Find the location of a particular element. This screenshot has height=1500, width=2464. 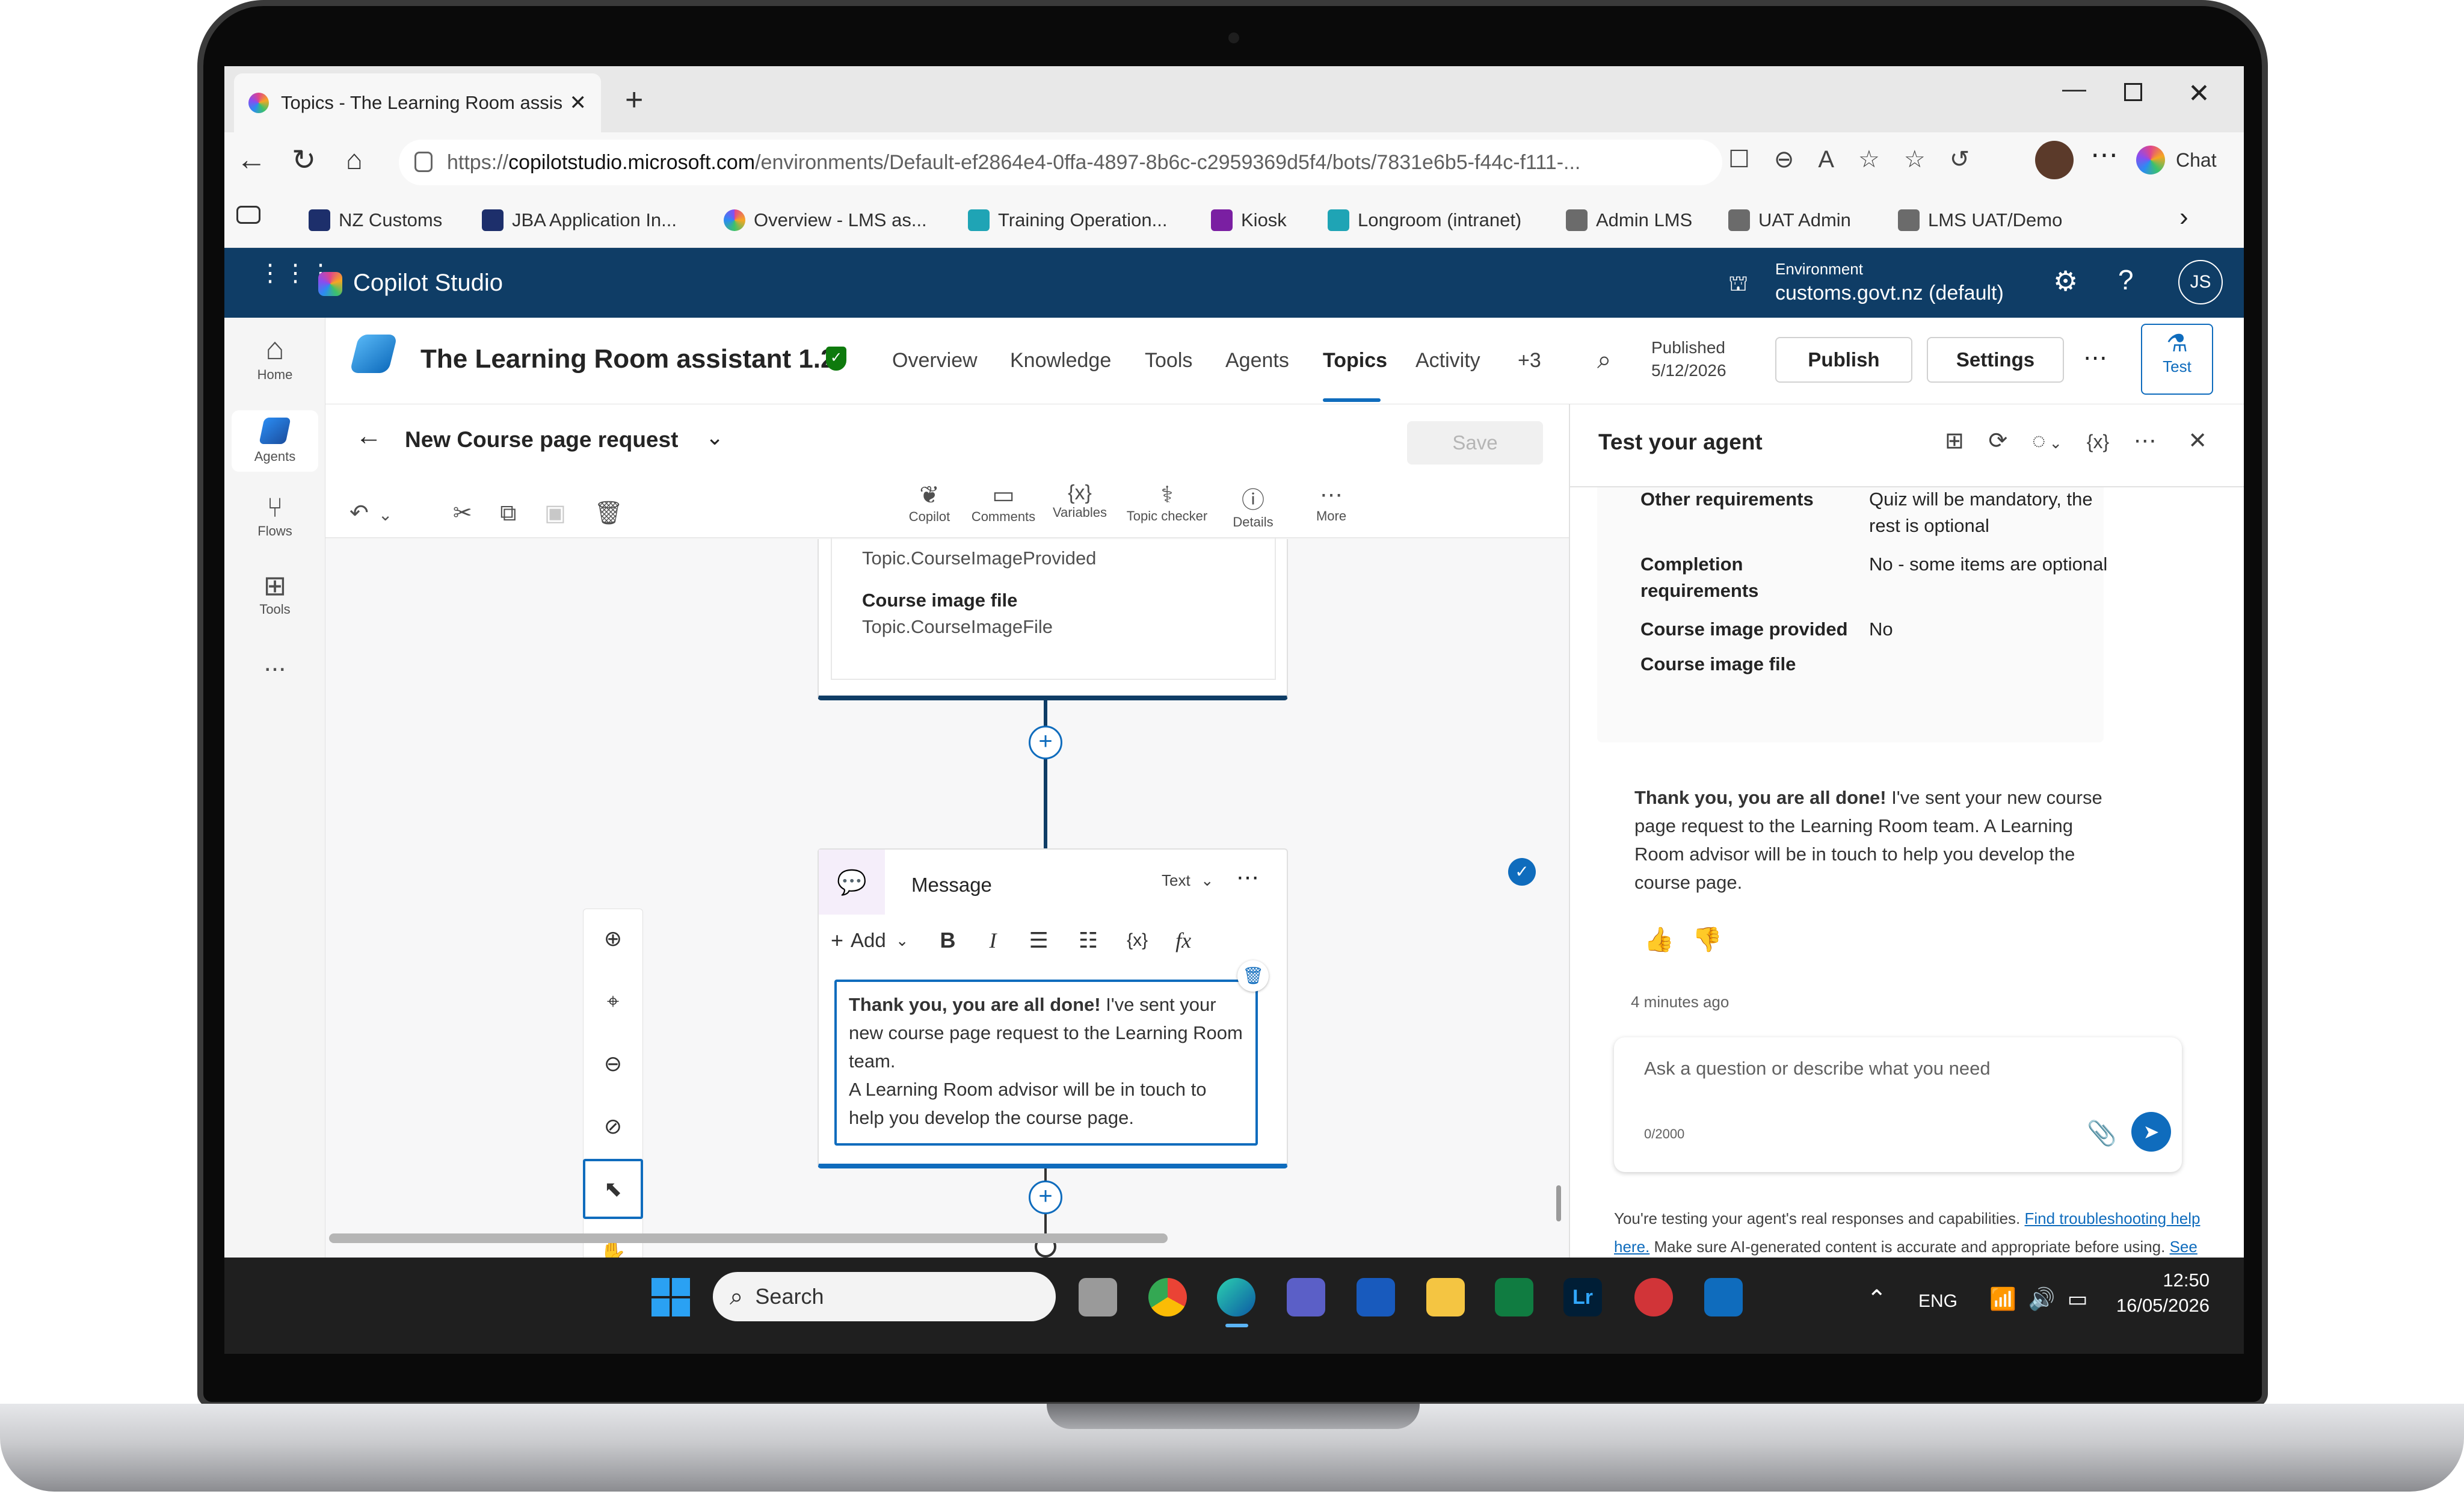

clock-time: 12:50 is located at coordinates (2171, 1280).